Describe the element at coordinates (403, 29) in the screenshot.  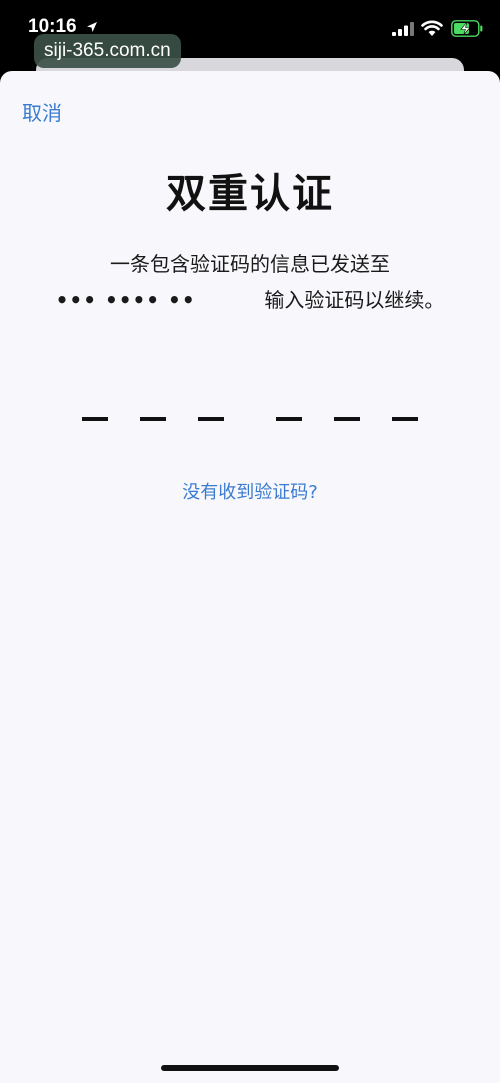
I see `signal-icon` at that location.